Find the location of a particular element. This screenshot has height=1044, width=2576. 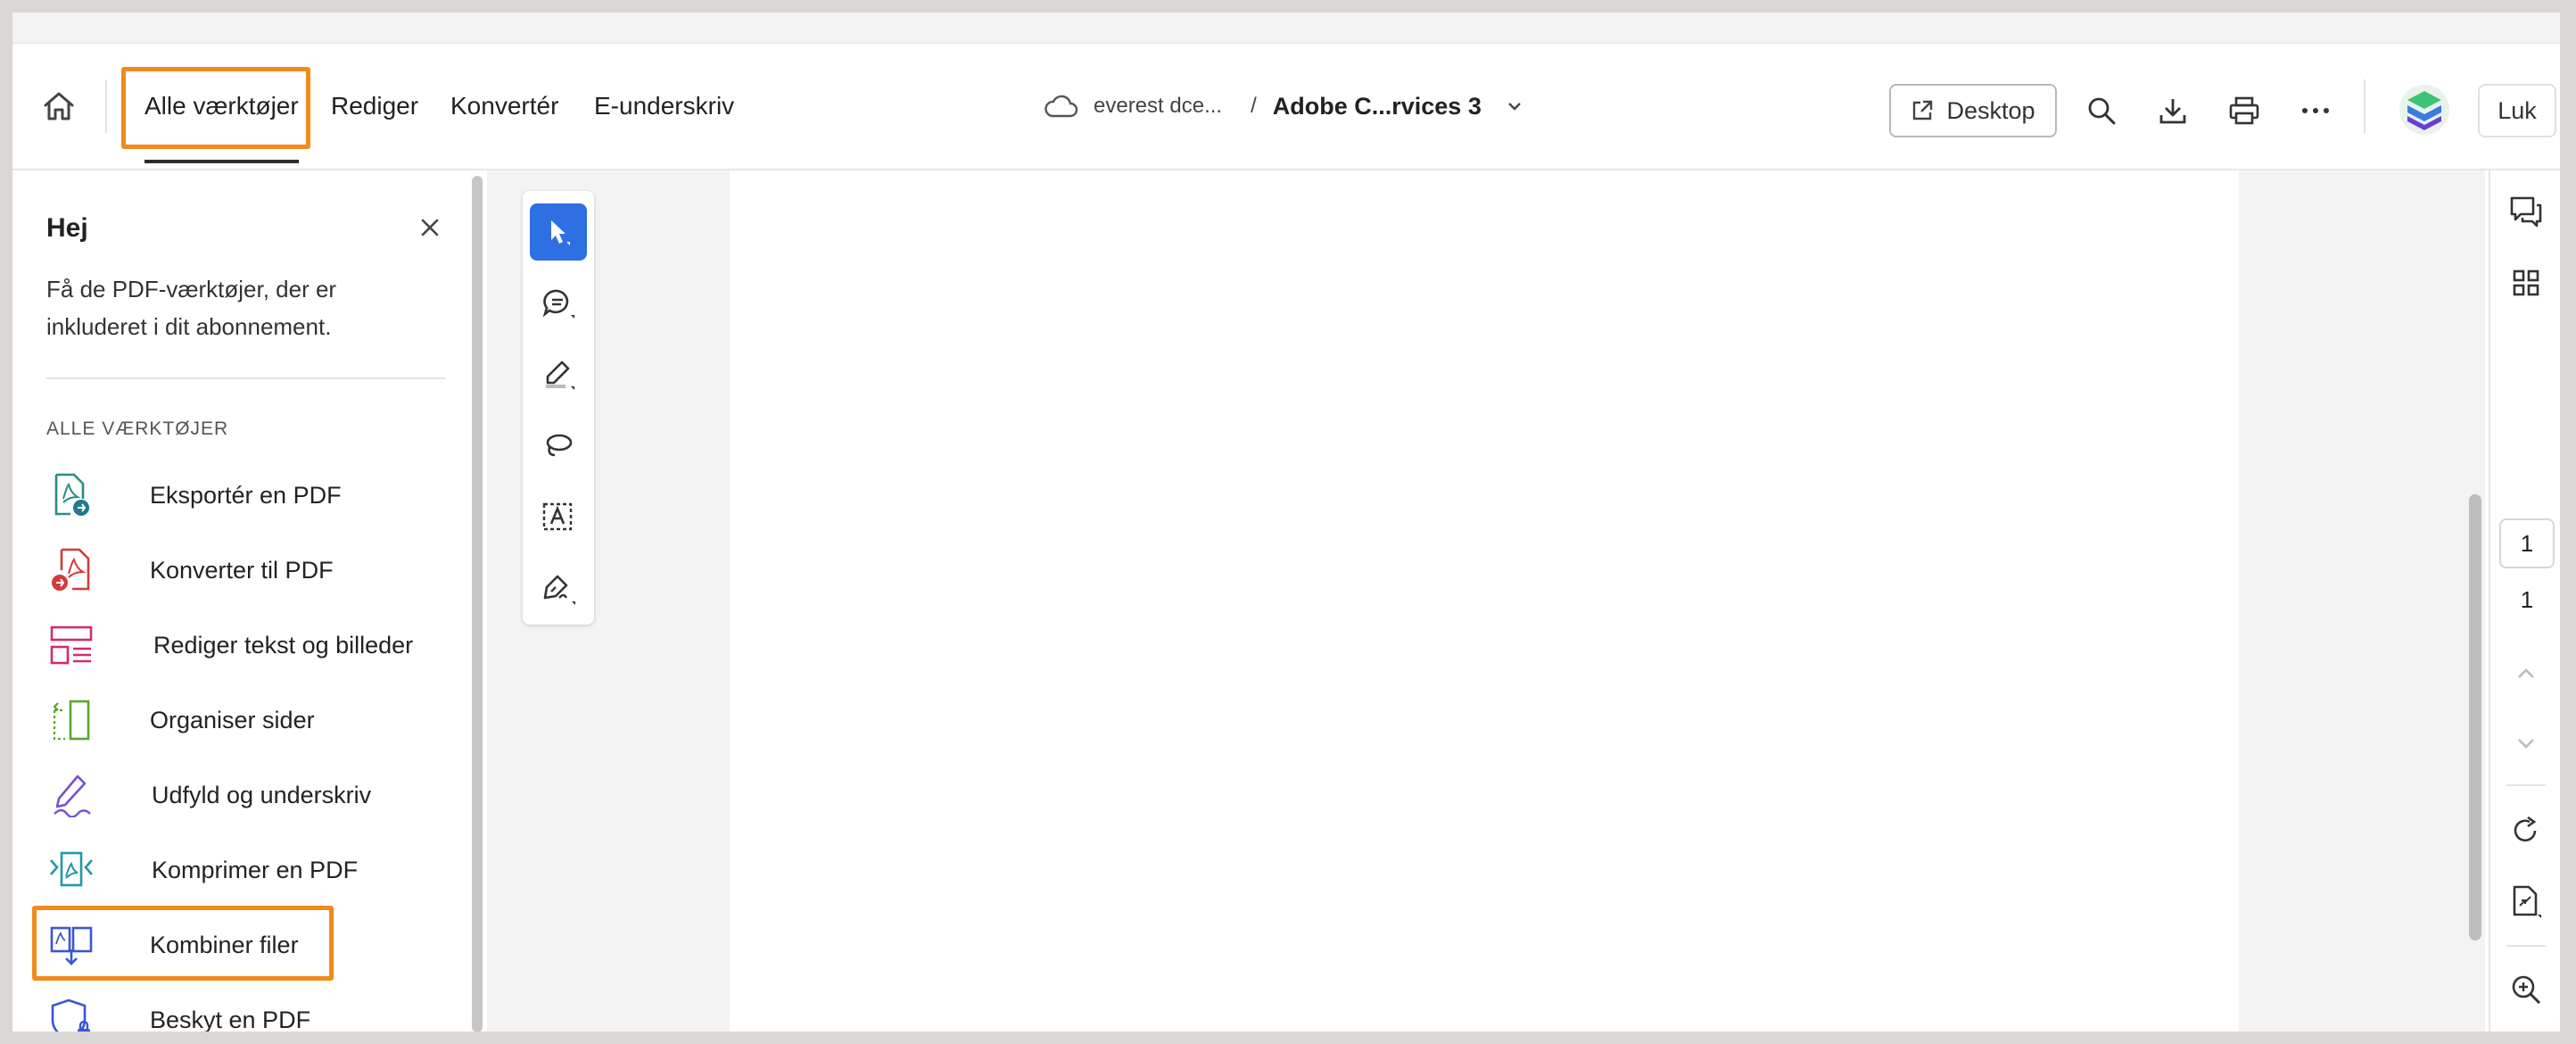

text-box-icon is located at coordinates (557, 516).